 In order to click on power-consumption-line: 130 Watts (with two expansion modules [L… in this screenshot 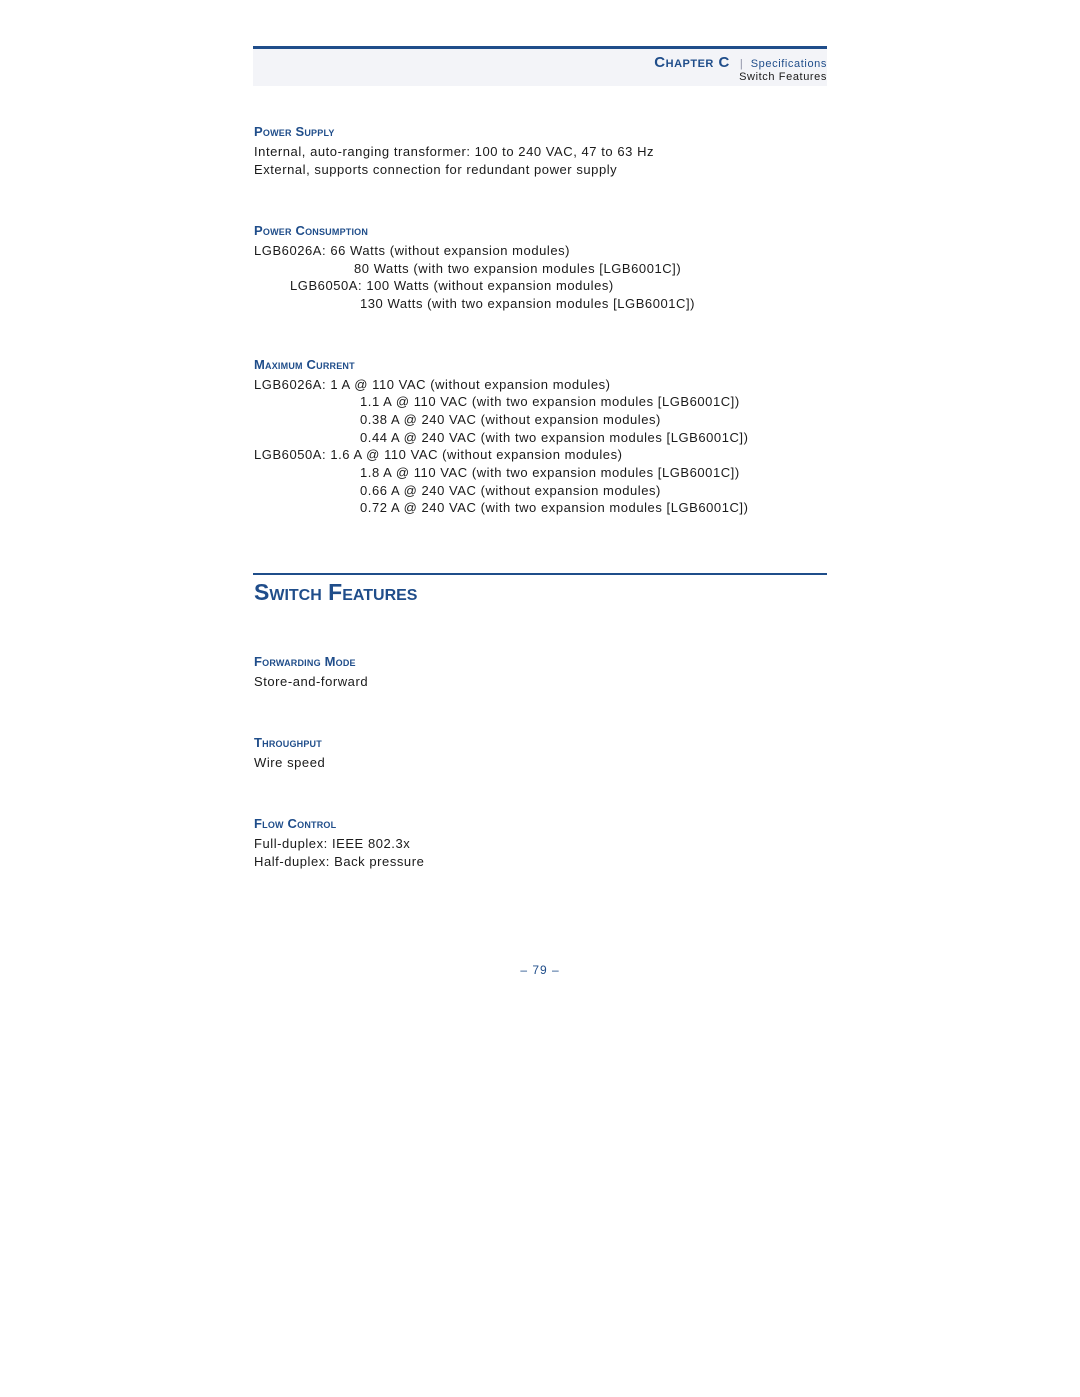, I will do `click(528, 303)`.